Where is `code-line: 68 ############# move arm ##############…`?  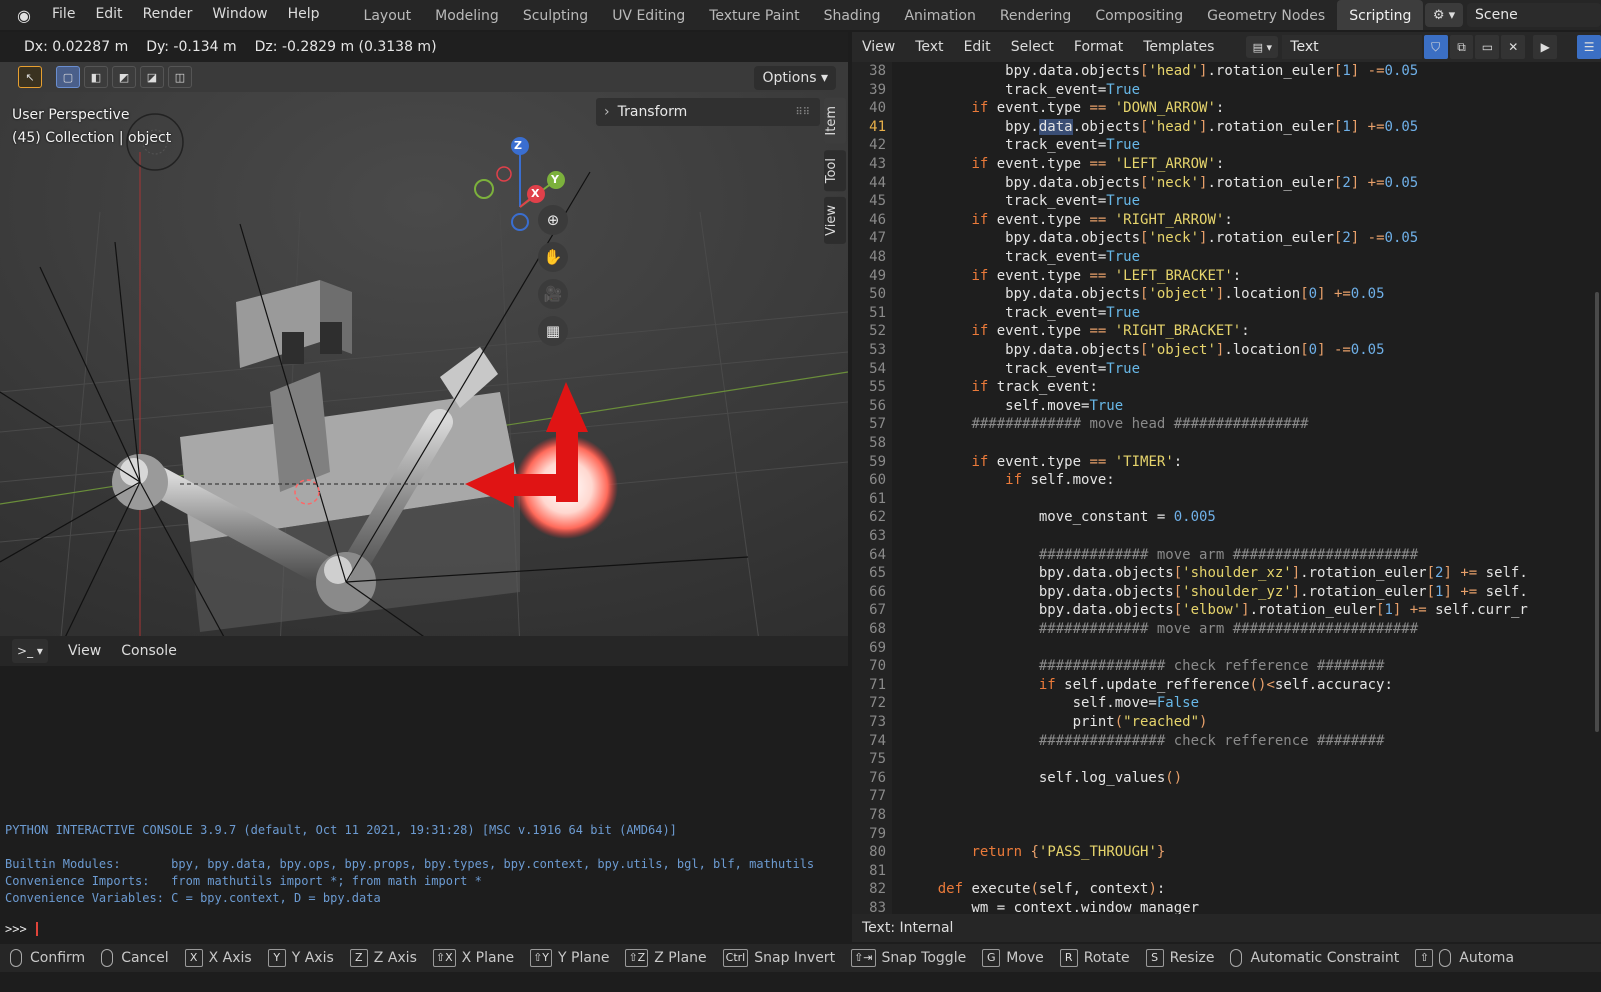 code-line: 68 ############# move arm ##############… is located at coordinates (1226, 629).